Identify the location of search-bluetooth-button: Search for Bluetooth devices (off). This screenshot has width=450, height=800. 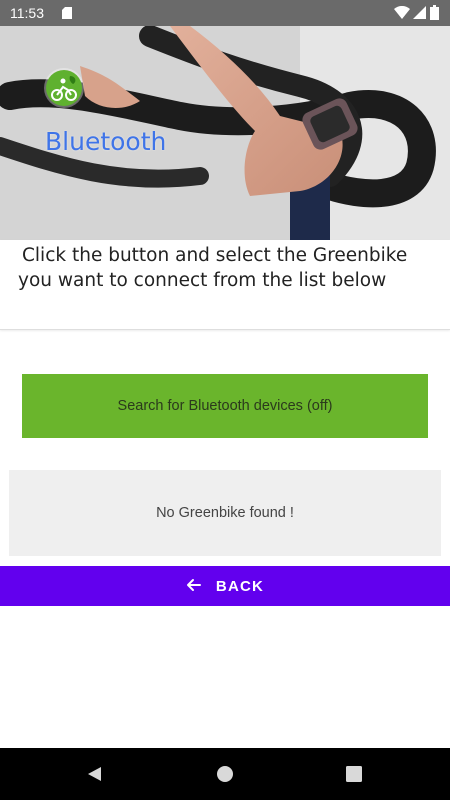
(225, 406).